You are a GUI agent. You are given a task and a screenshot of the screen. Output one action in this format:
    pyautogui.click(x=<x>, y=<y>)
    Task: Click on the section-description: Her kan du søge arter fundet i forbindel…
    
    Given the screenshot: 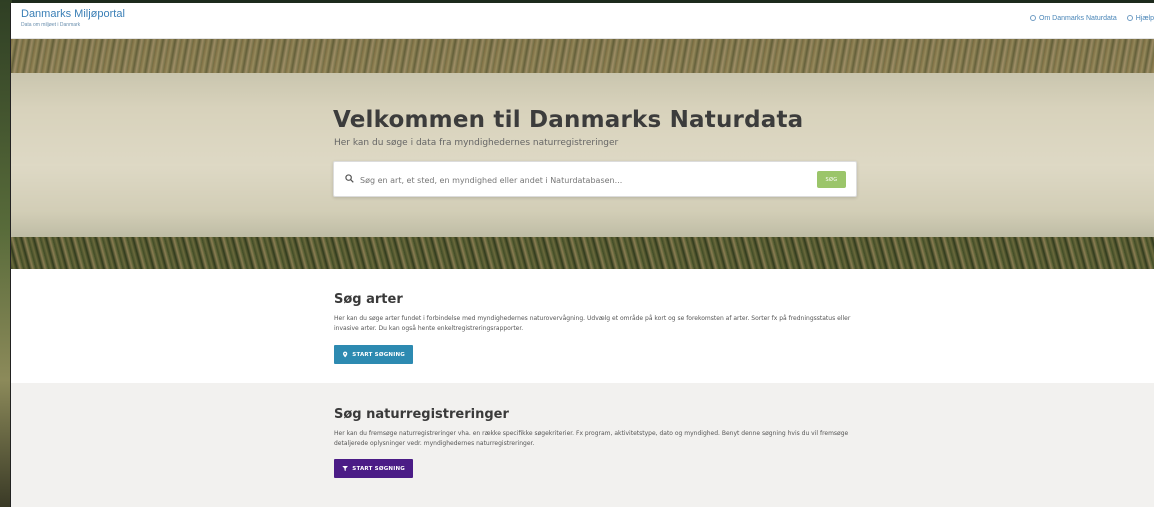 What is the action you would take?
    pyautogui.click(x=592, y=323)
    